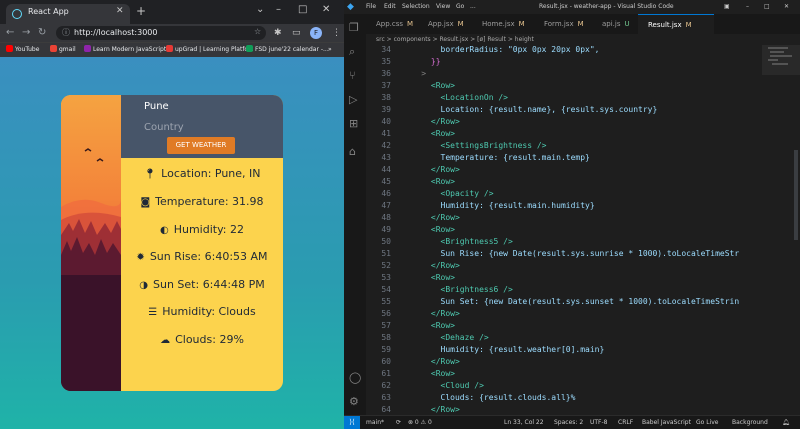 The width and height of the screenshot is (800, 429). I want to click on city-input: Pune, so click(156, 106).